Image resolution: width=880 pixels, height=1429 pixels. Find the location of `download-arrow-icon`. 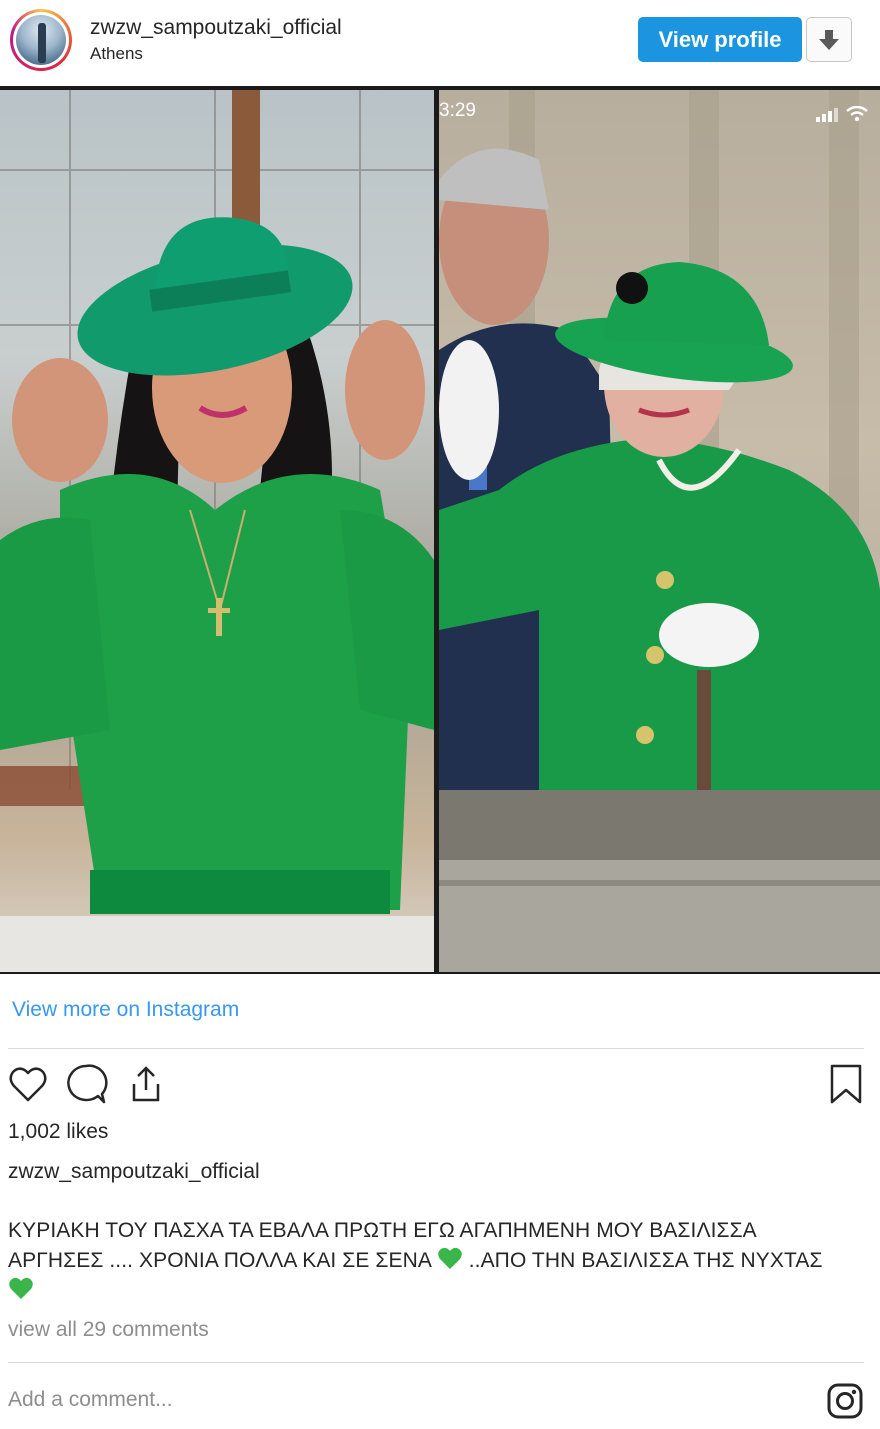

download-arrow-icon is located at coordinates (829, 39).